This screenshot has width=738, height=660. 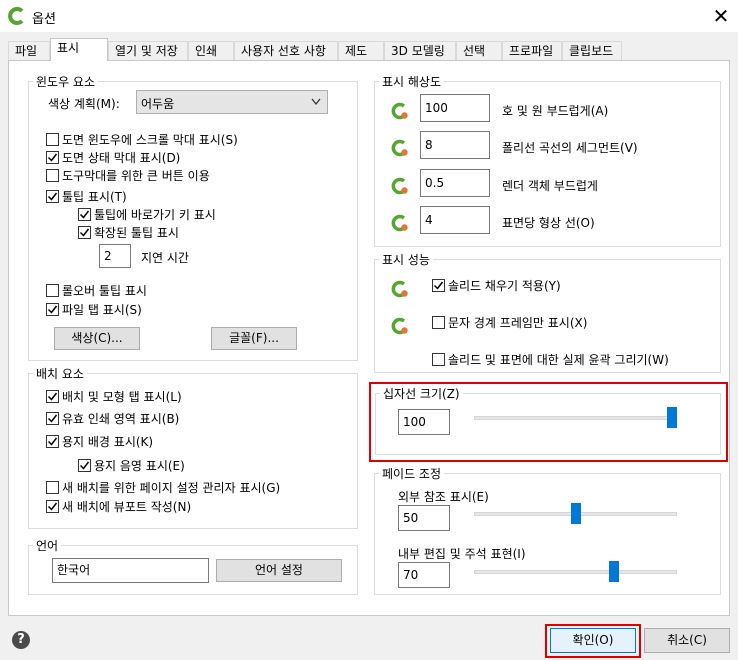 What do you see at coordinates (438, 322) in the screenshot?
I see `text-frame-checkbox` at bounding box center [438, 322].